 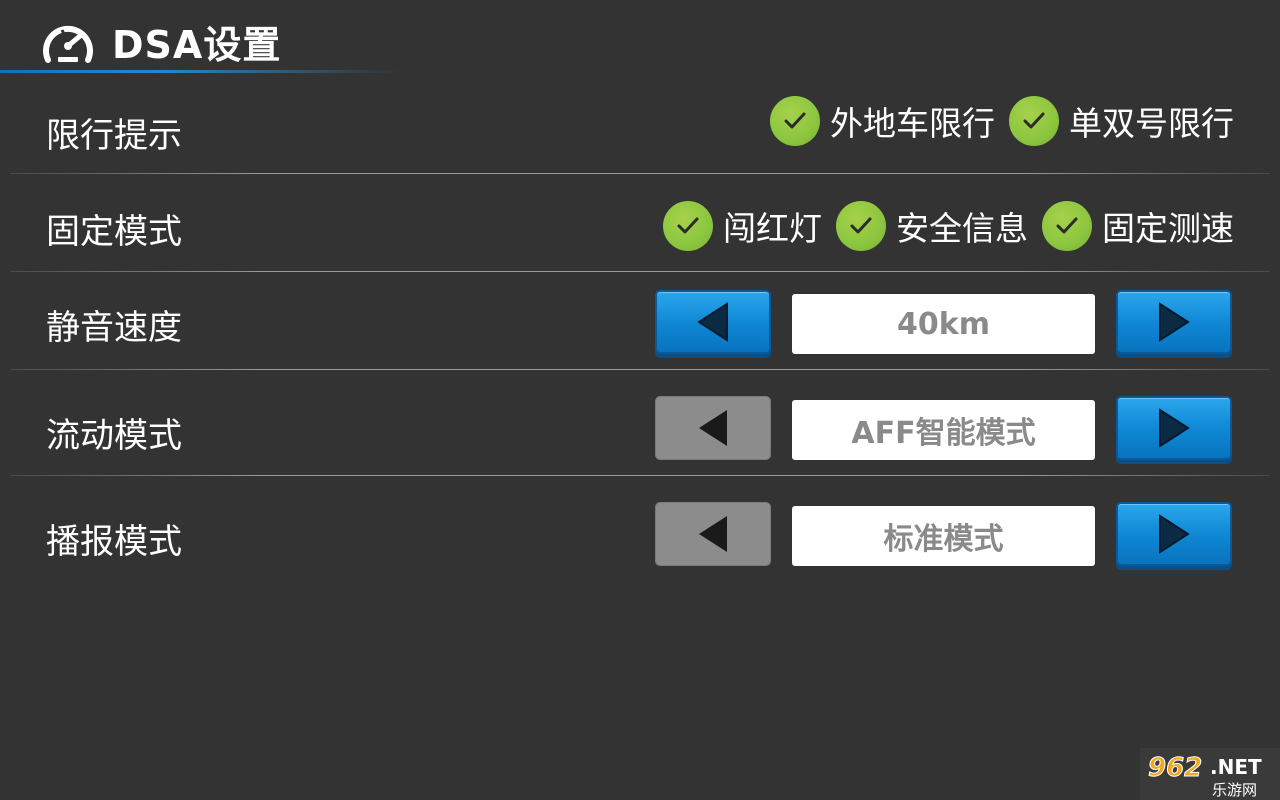 What do you see at coordinates (1168, 228) in the screenshot?
I see `option-label: 固定测速` at bounding box center [1168, 228].